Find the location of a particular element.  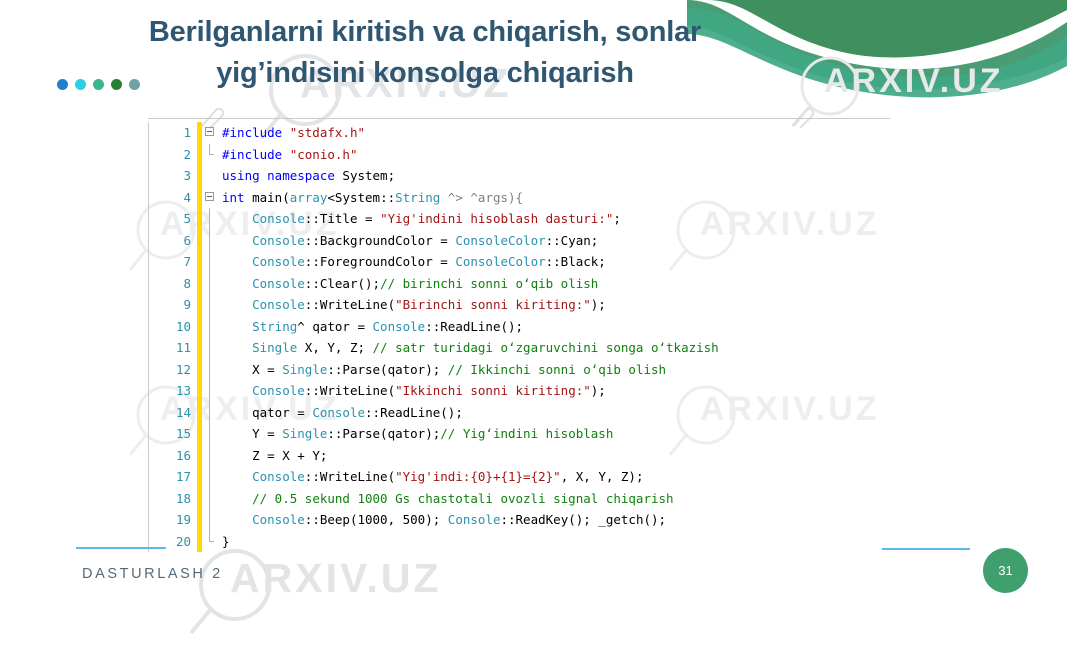

code-token: ::ReadKey(); is located at coordinates (549, 519).